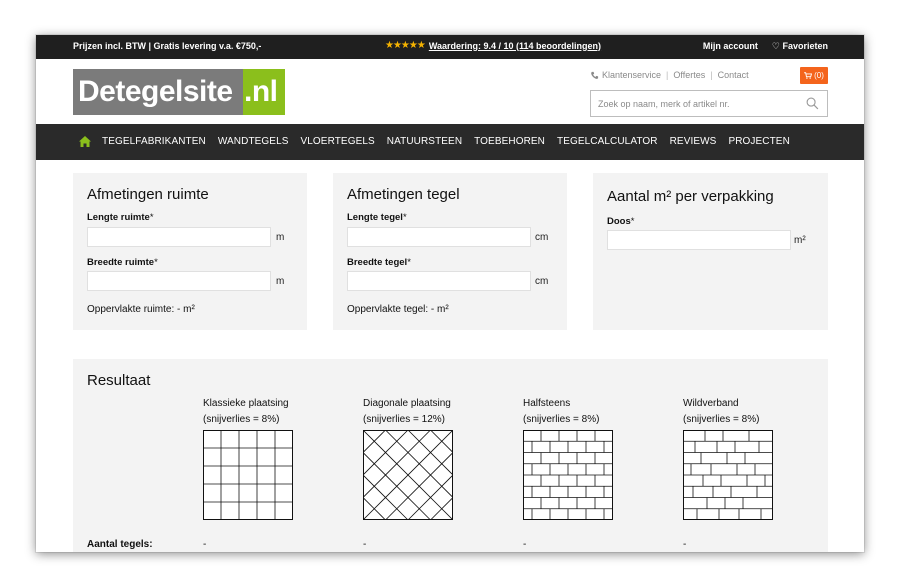 This screenshot has height=587, width=900. Describe the element at coordinates (568, 475) in the screenshot. I see `halfsteens-pattern-icon` at that location.